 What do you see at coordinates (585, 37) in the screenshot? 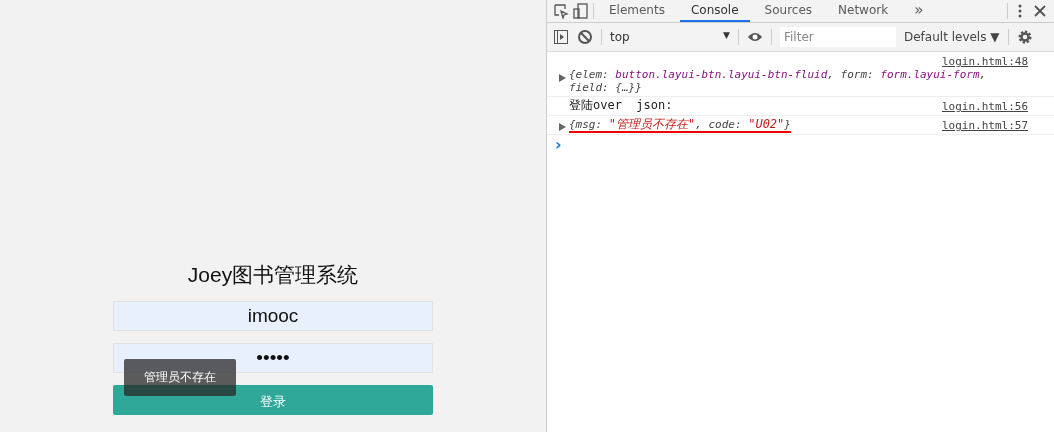
I see `clear-icon` at bounding box center [585, 37].